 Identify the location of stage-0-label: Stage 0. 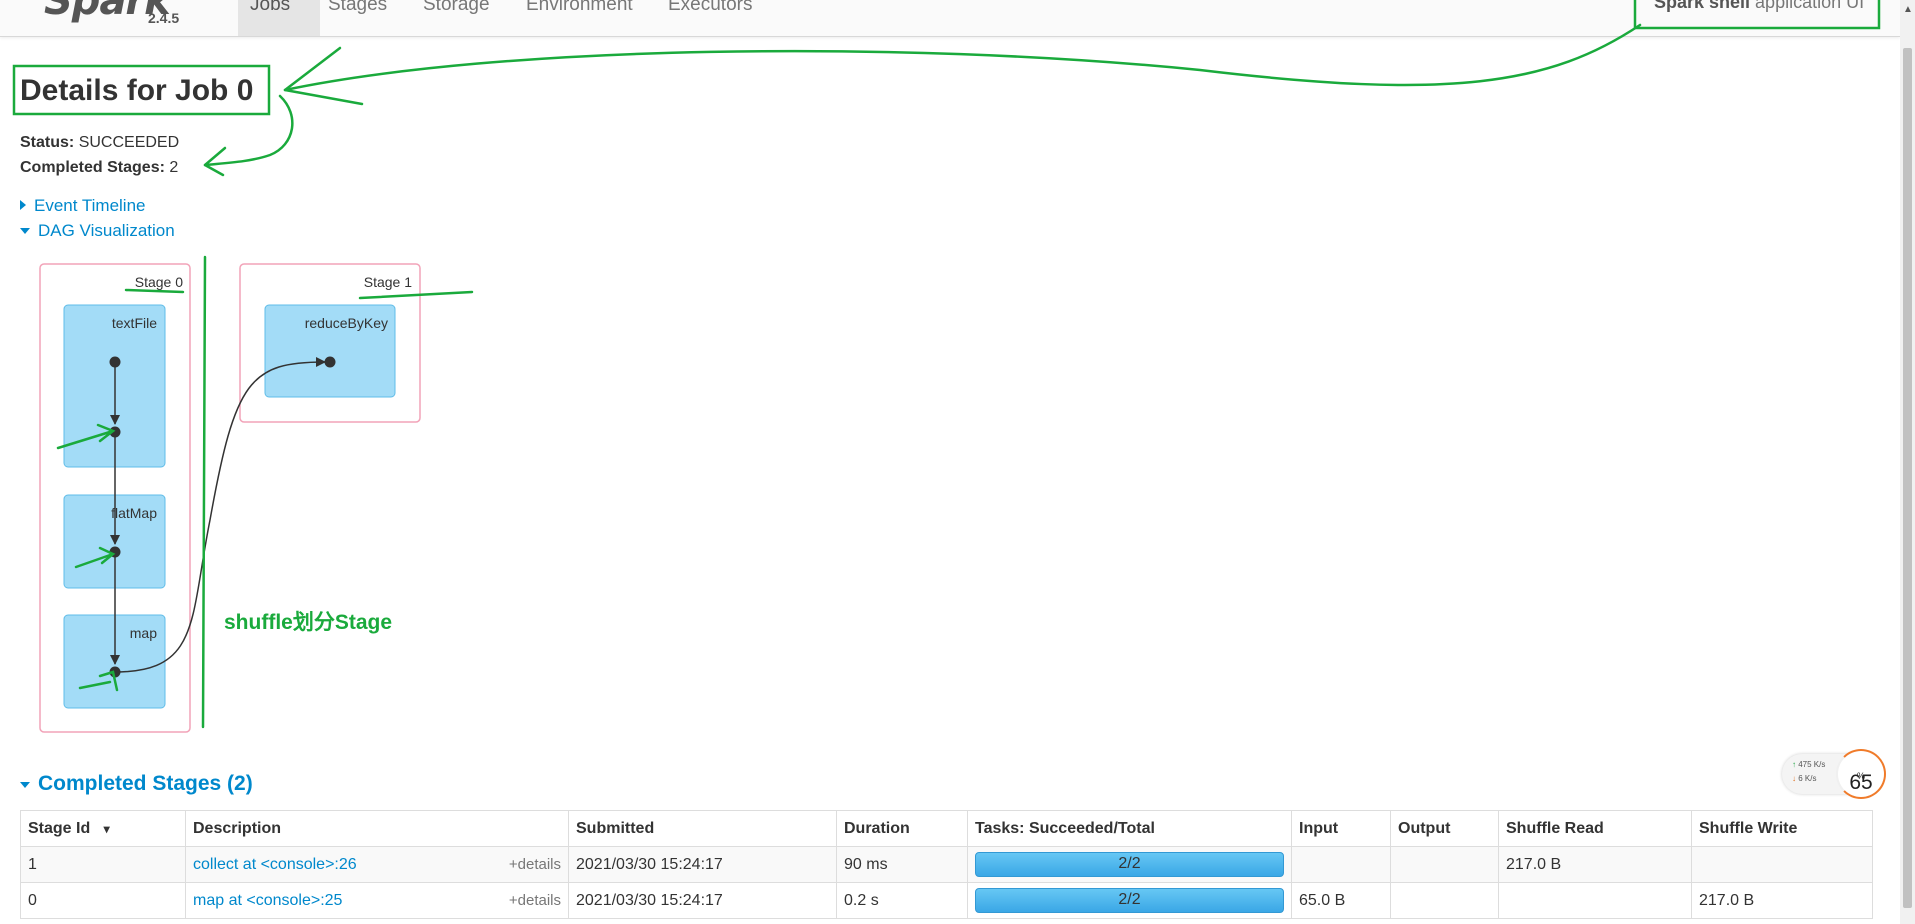
(159, 282).